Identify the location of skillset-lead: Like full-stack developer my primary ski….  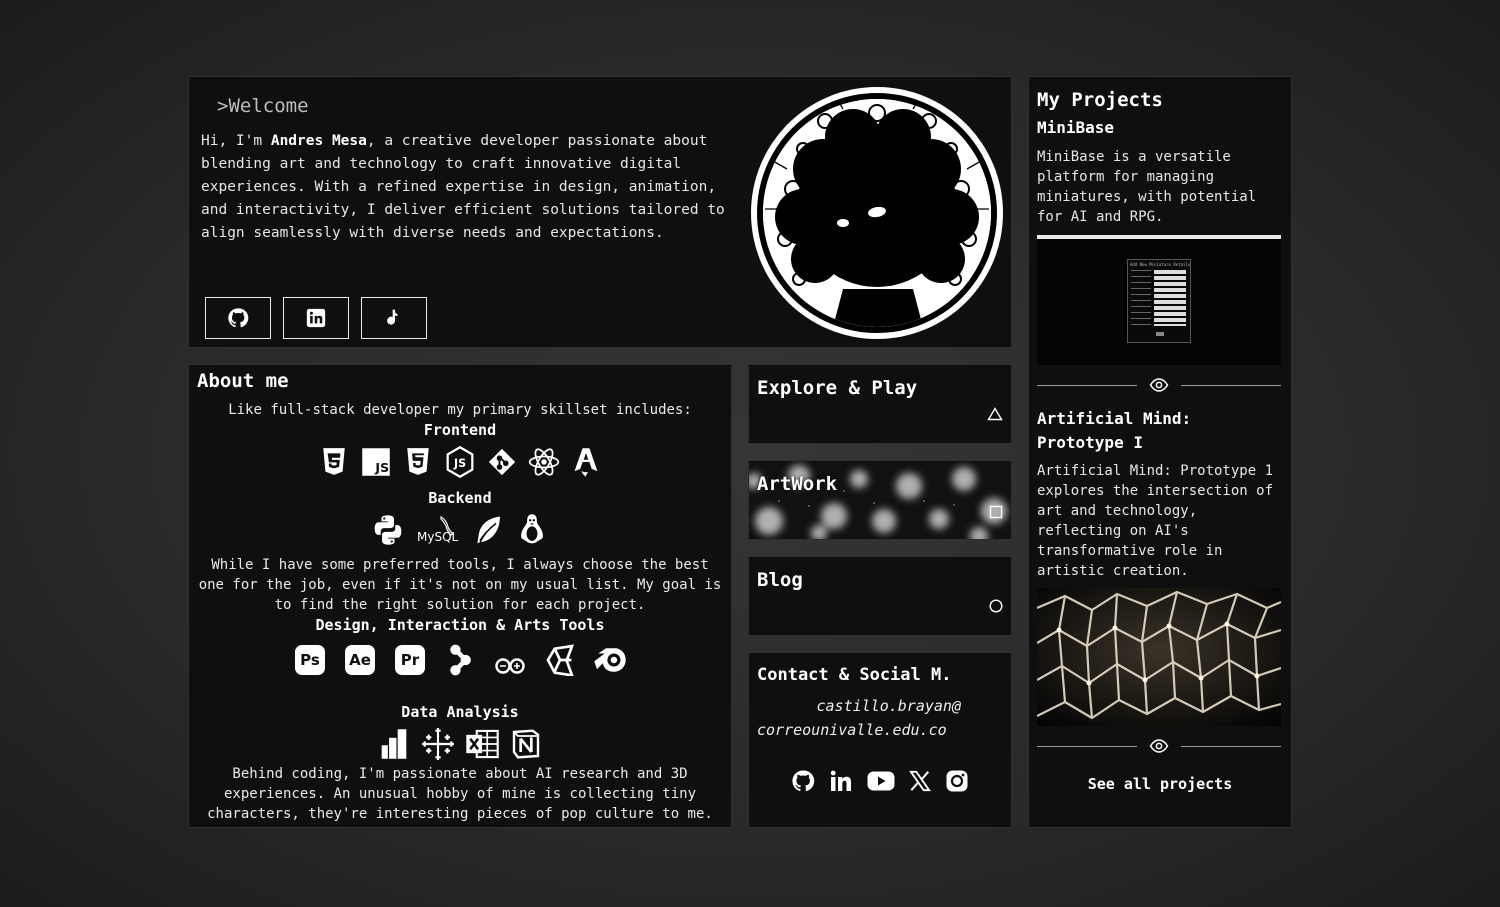
(460, 410).